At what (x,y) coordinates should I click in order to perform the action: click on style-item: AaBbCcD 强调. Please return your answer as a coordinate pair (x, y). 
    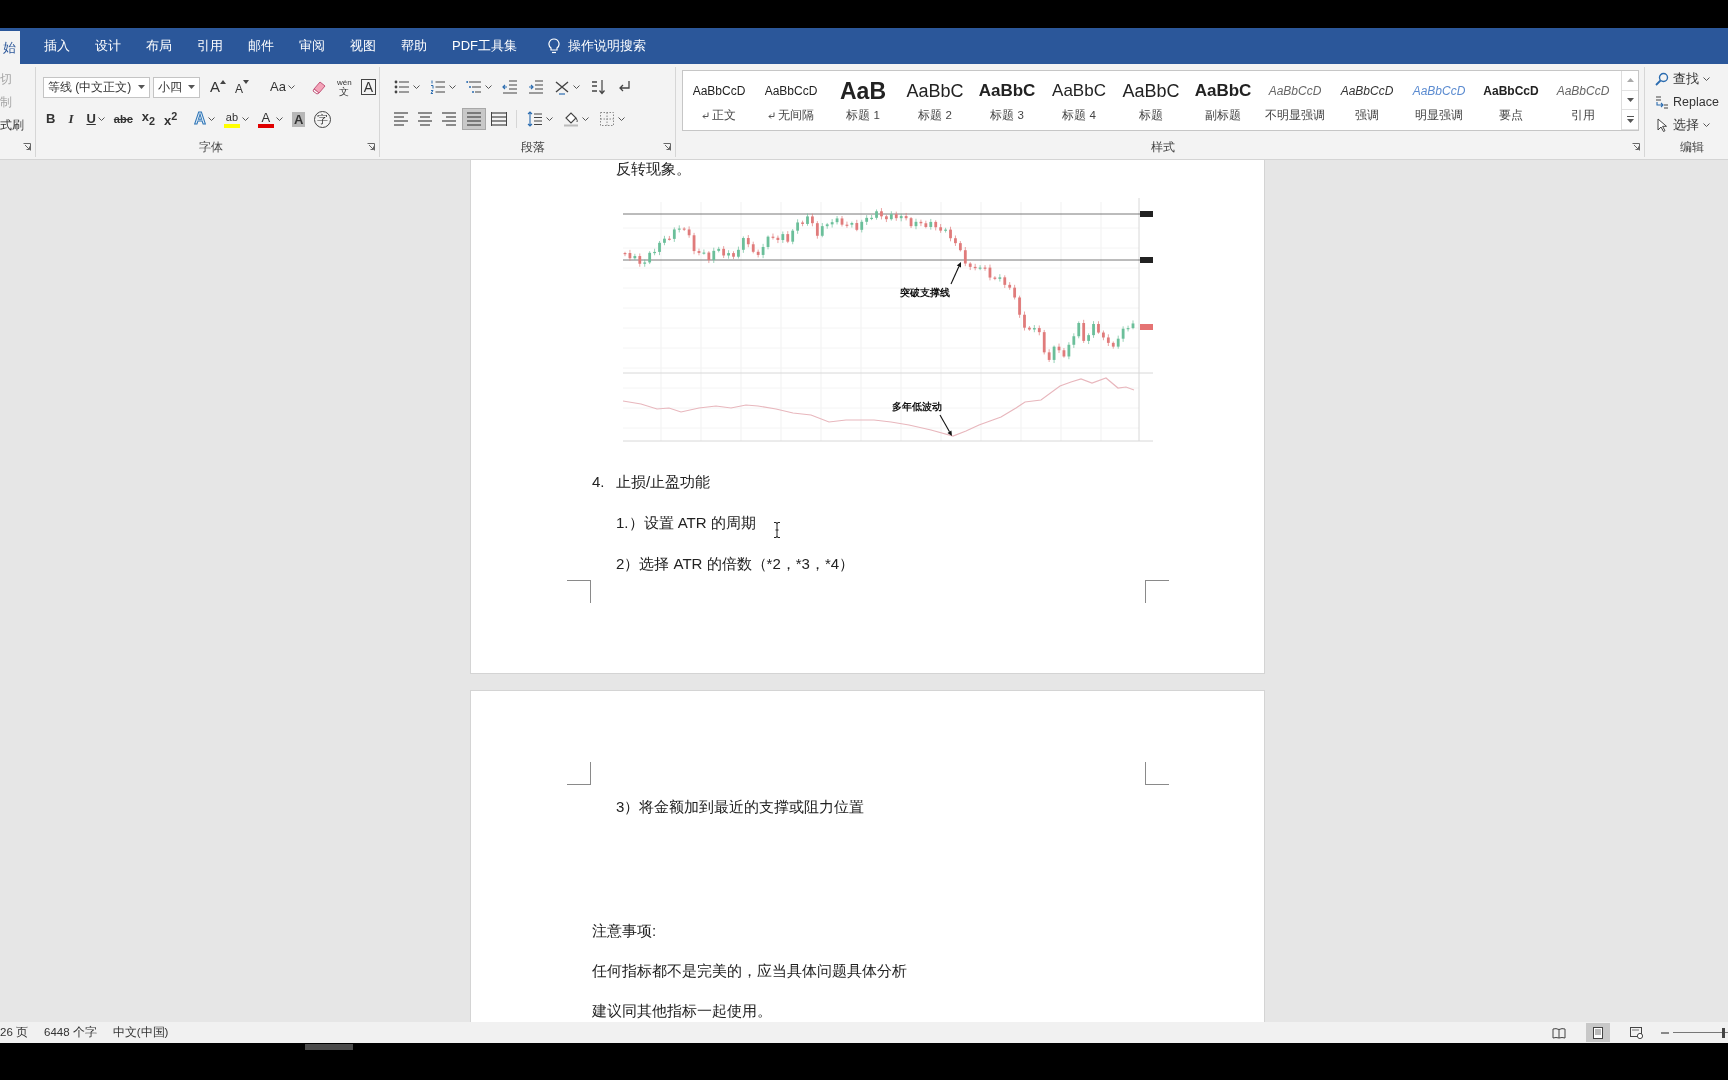
    Looking at the image, I should click on (1367, 100).